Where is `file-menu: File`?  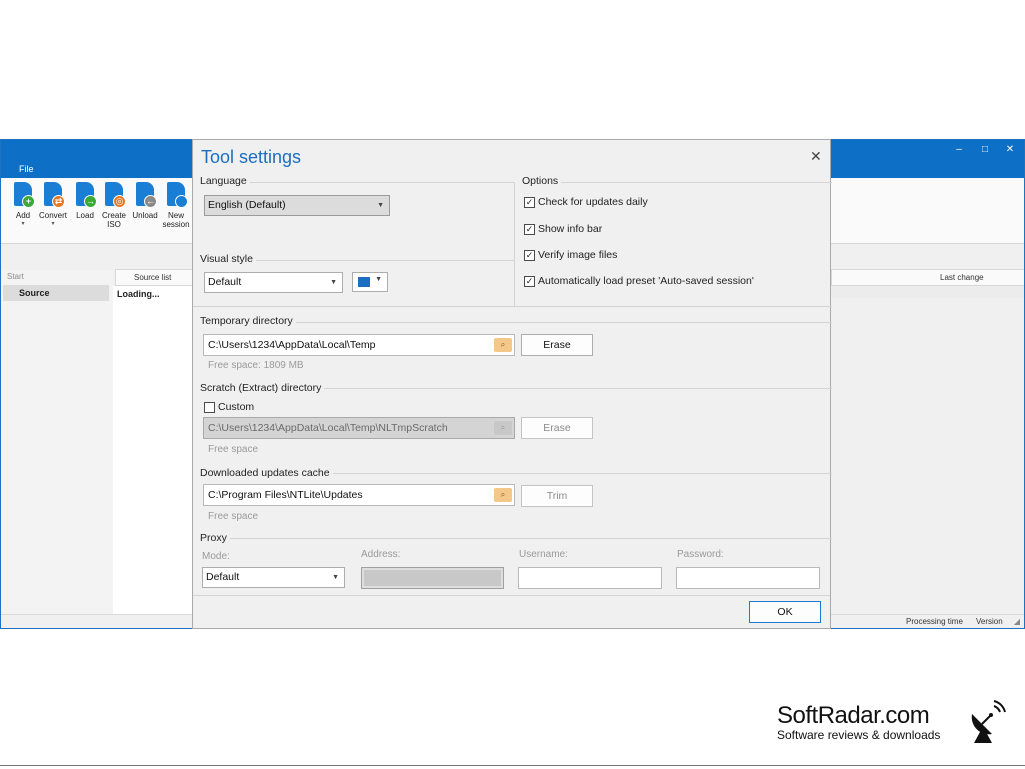 file-menu: File is located at coordinates (26, 169).